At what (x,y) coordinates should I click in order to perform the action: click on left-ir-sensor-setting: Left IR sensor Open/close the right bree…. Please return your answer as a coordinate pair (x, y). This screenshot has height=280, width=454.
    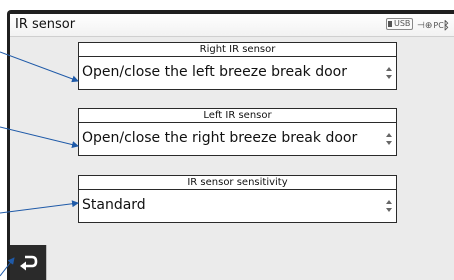
    Looking at the image, I should click on (237, 132).